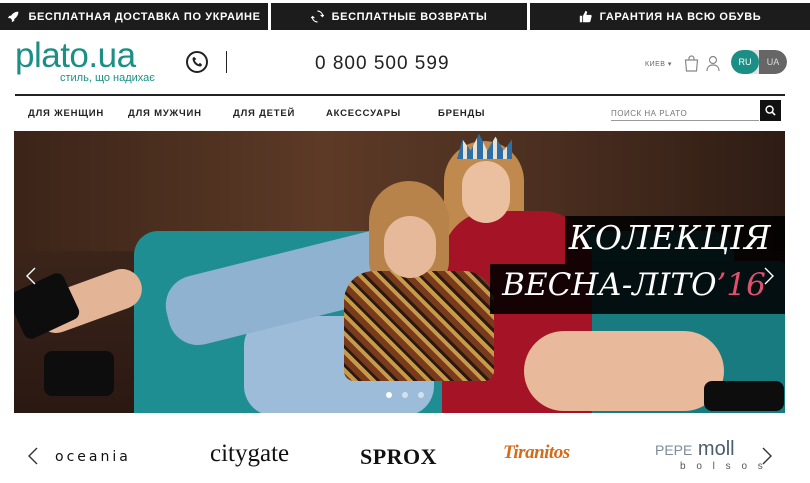  What do you see at coordinates (79, 373) in the screenshot?
I see `hero-heel-shoe` at bounding box center [79, 373].